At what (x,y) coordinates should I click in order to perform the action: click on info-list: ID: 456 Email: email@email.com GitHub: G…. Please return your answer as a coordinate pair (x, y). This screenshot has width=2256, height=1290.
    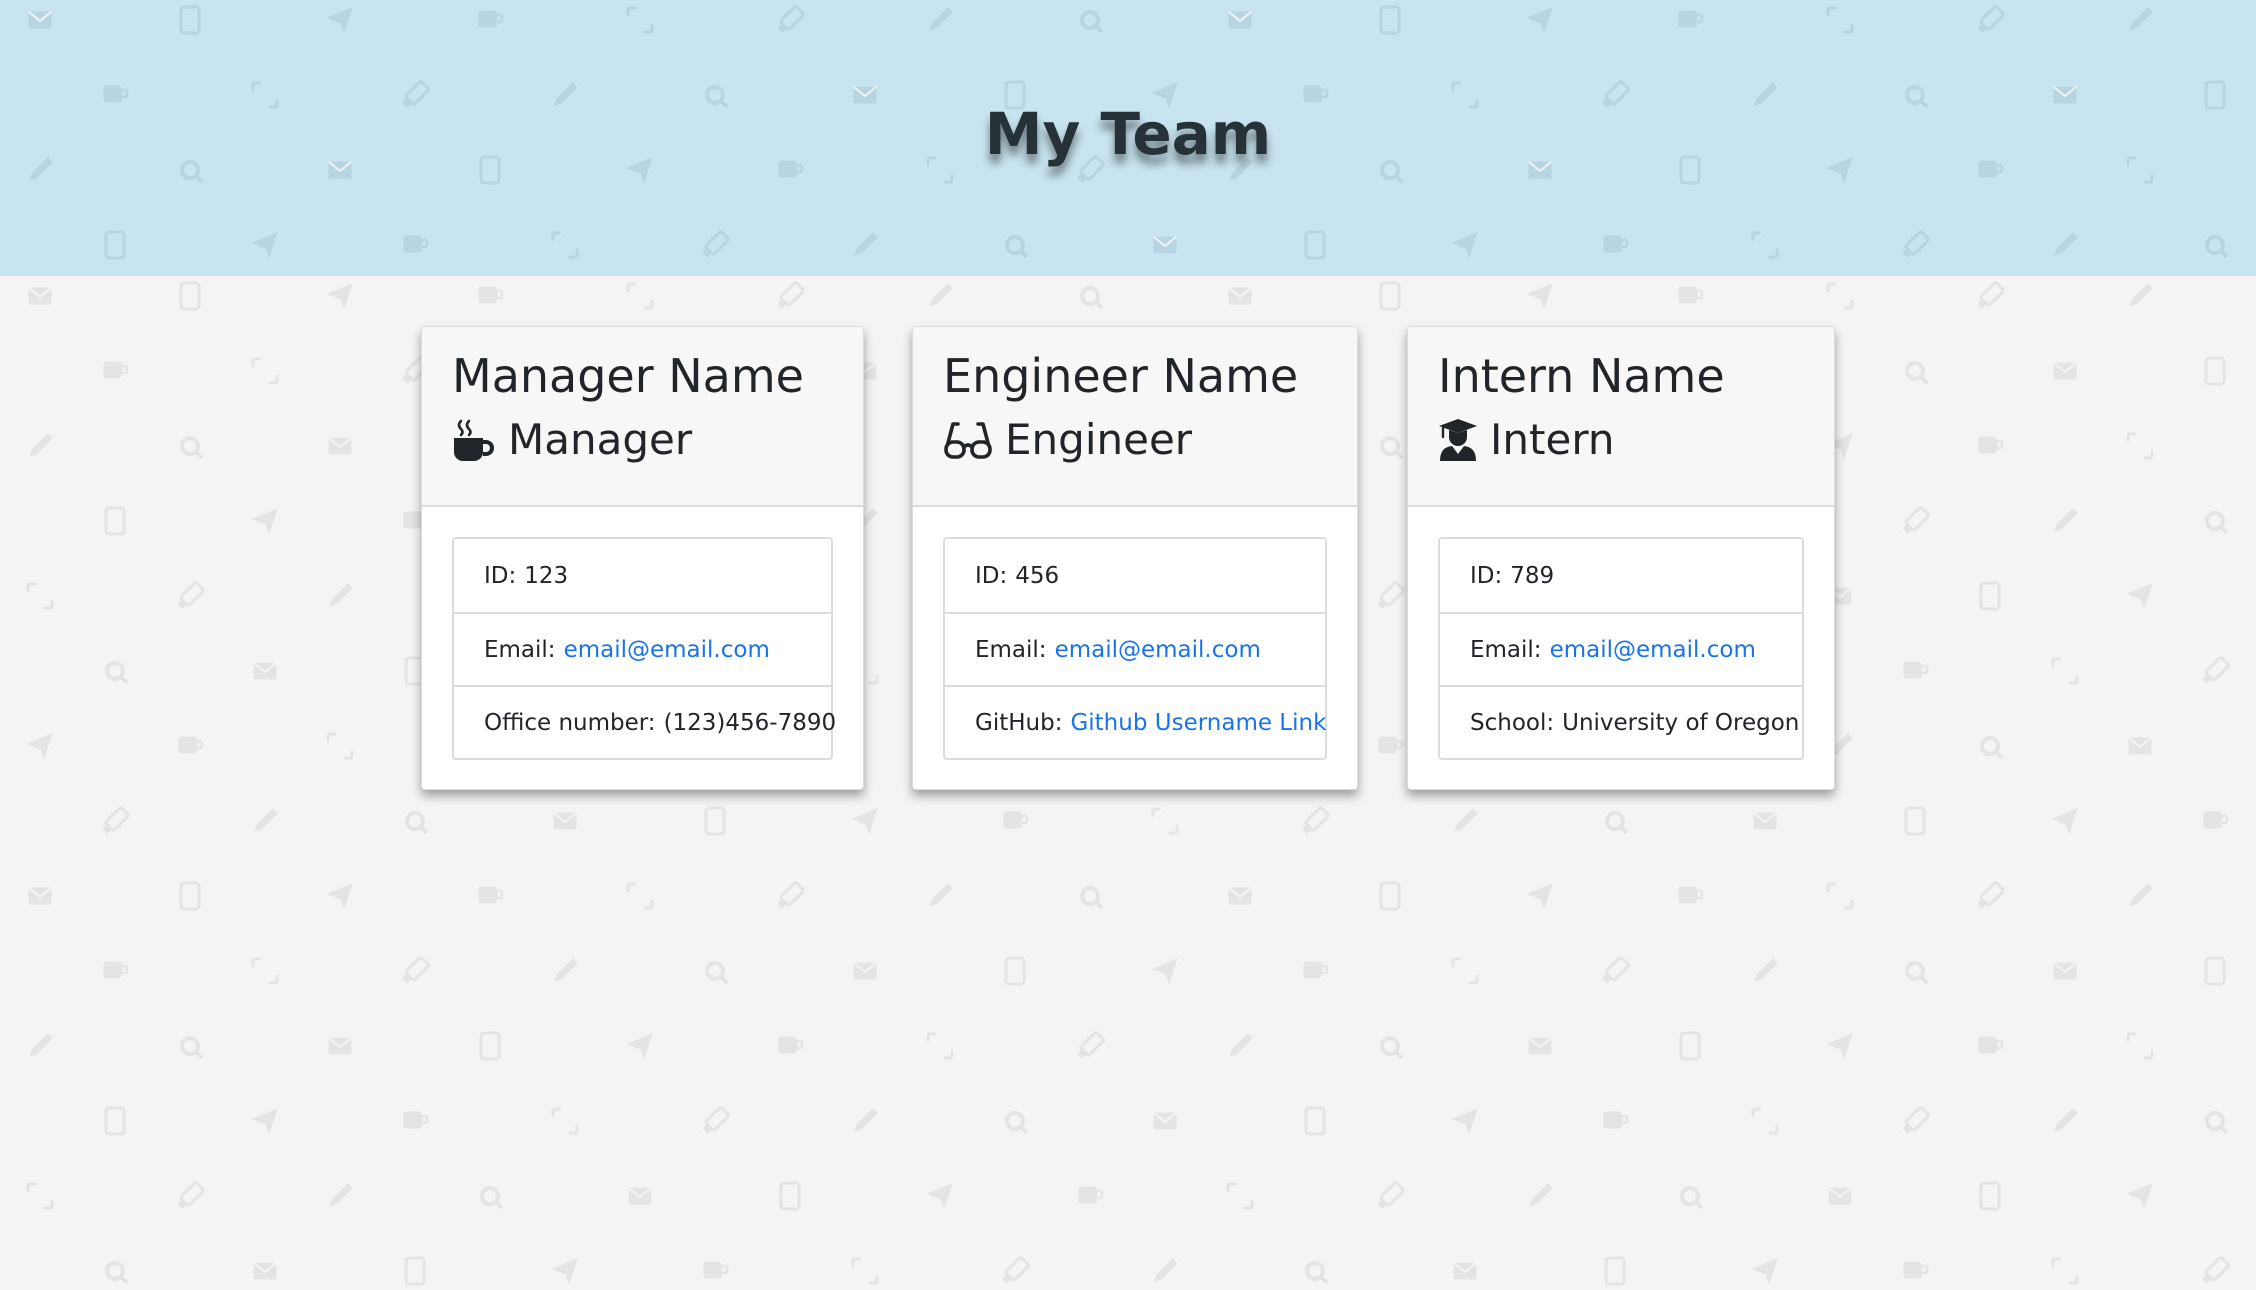
    Looking at the image, I should click on (1135, 648).